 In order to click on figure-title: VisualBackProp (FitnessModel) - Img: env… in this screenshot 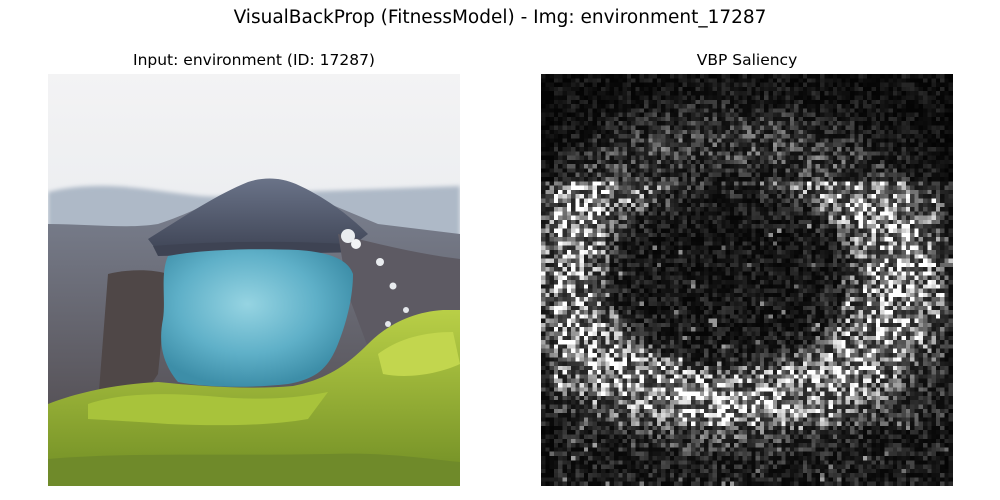, I will do `click(500, 17)`.